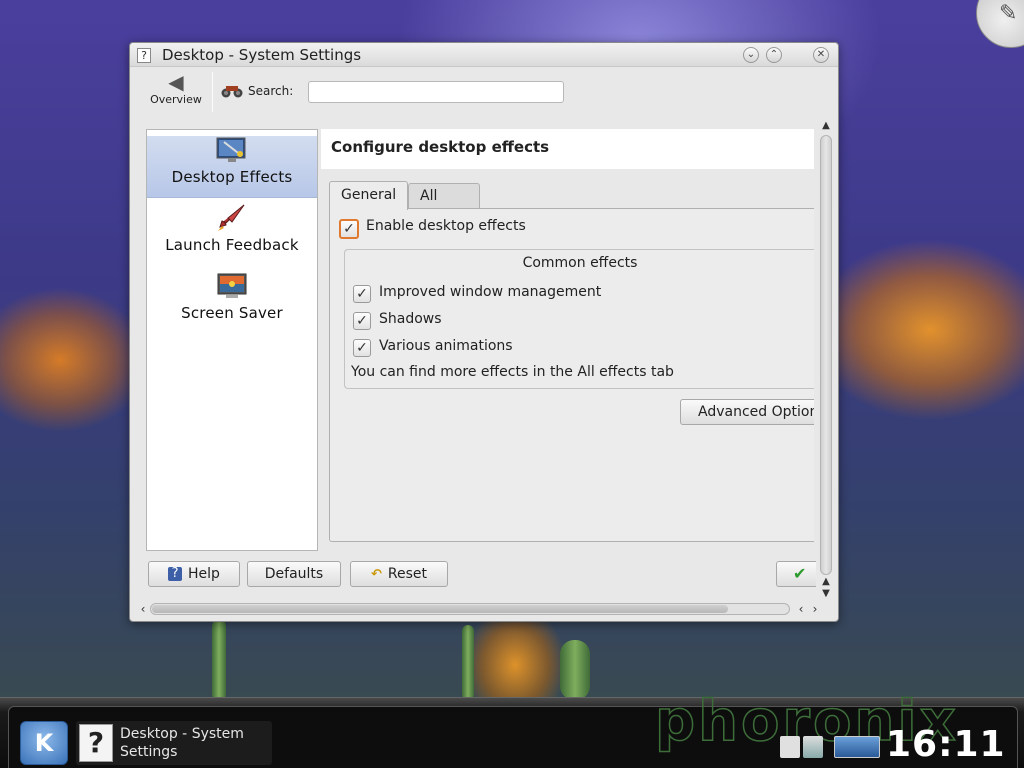 The height and width of the screenshot is (768, 1024). What do you see at coordinates (790, 747) in the screenshot?
I see `clipboard-icon` at bounding box center [790, 747].